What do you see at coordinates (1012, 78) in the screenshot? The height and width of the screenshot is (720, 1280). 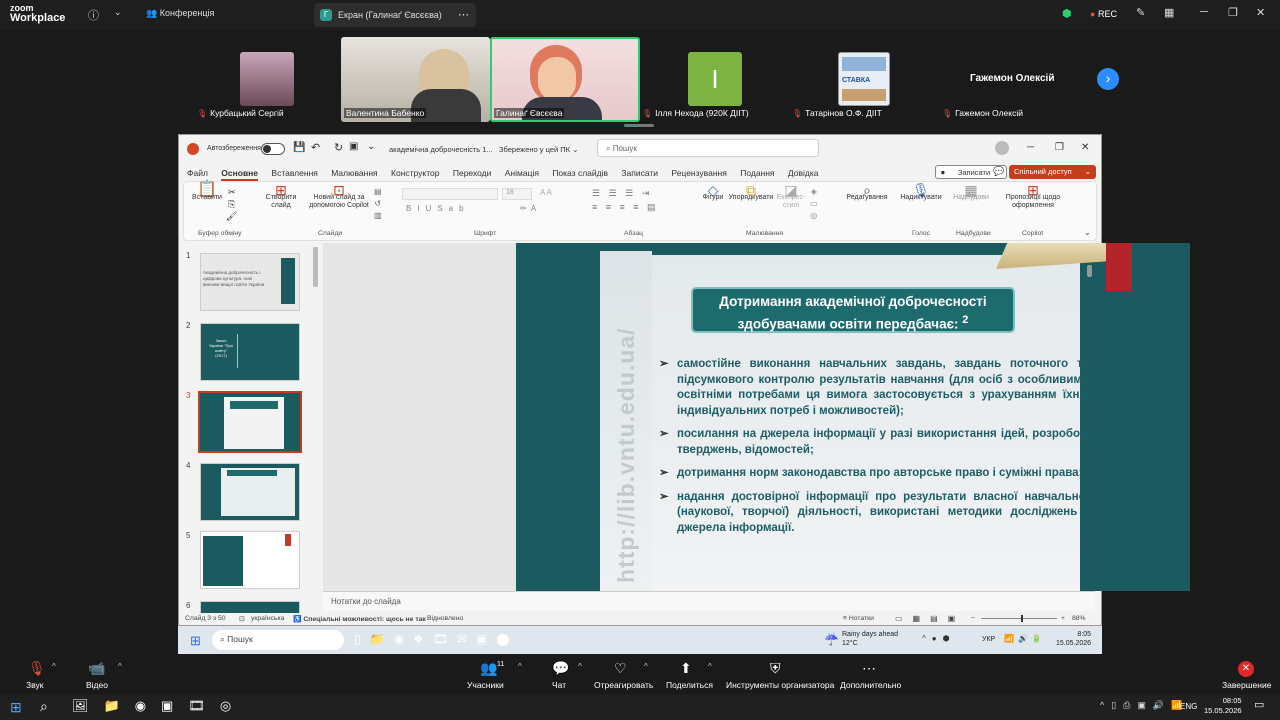 I see `participant-tile-name: Гажемон Олексій` at bounding box center [1012, 78].